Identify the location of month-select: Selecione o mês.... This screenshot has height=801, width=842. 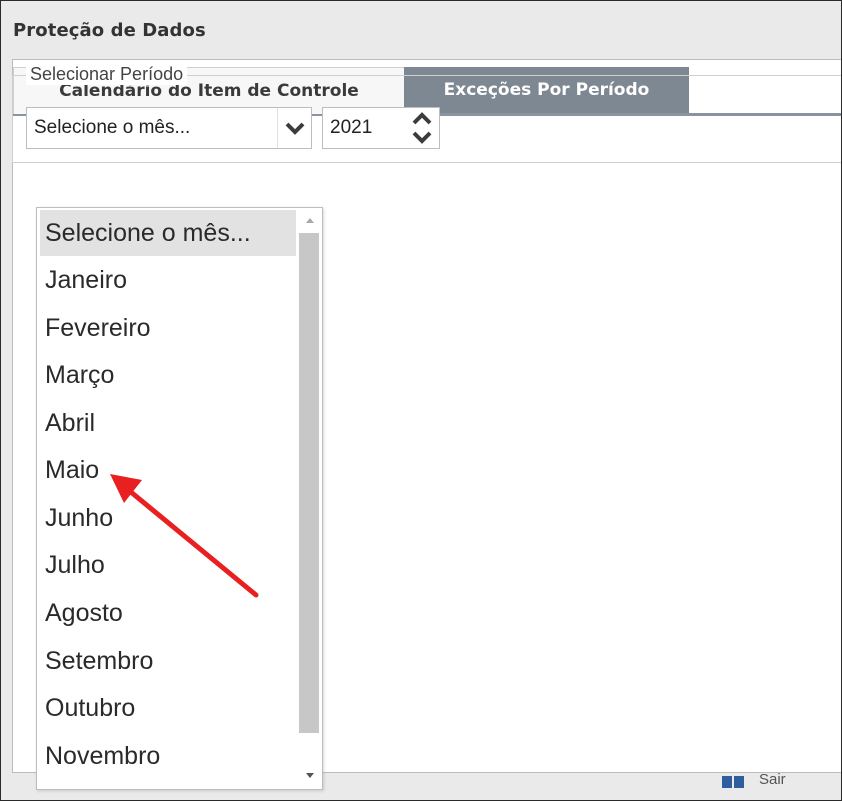
(169, 128).